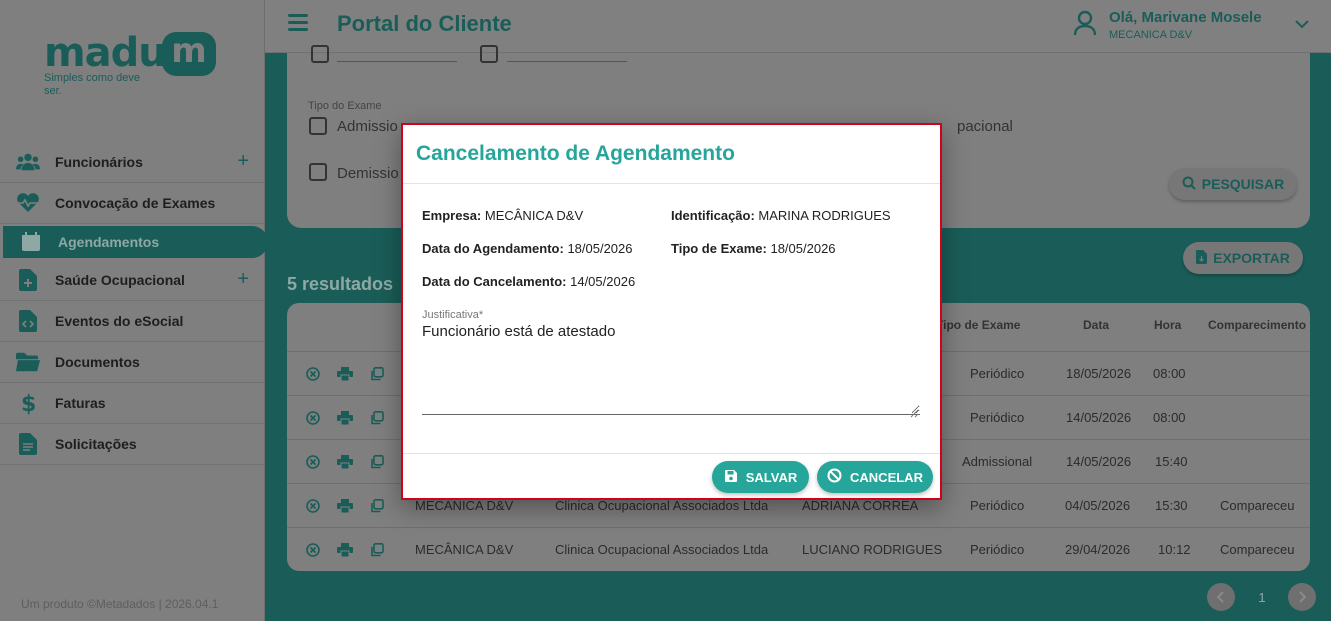  Describe the element at coordinates (367, 126) in the screenshot. I see `option-admissional: Admissio` at that location.